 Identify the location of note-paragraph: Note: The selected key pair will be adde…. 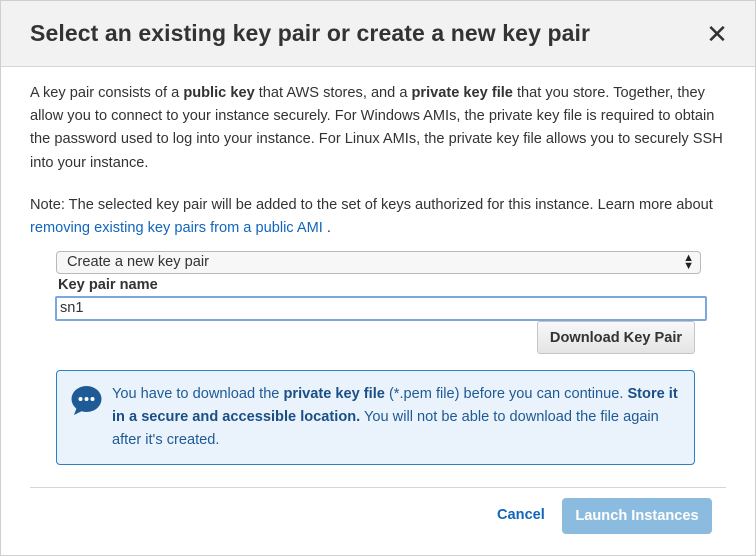
(380, 217).